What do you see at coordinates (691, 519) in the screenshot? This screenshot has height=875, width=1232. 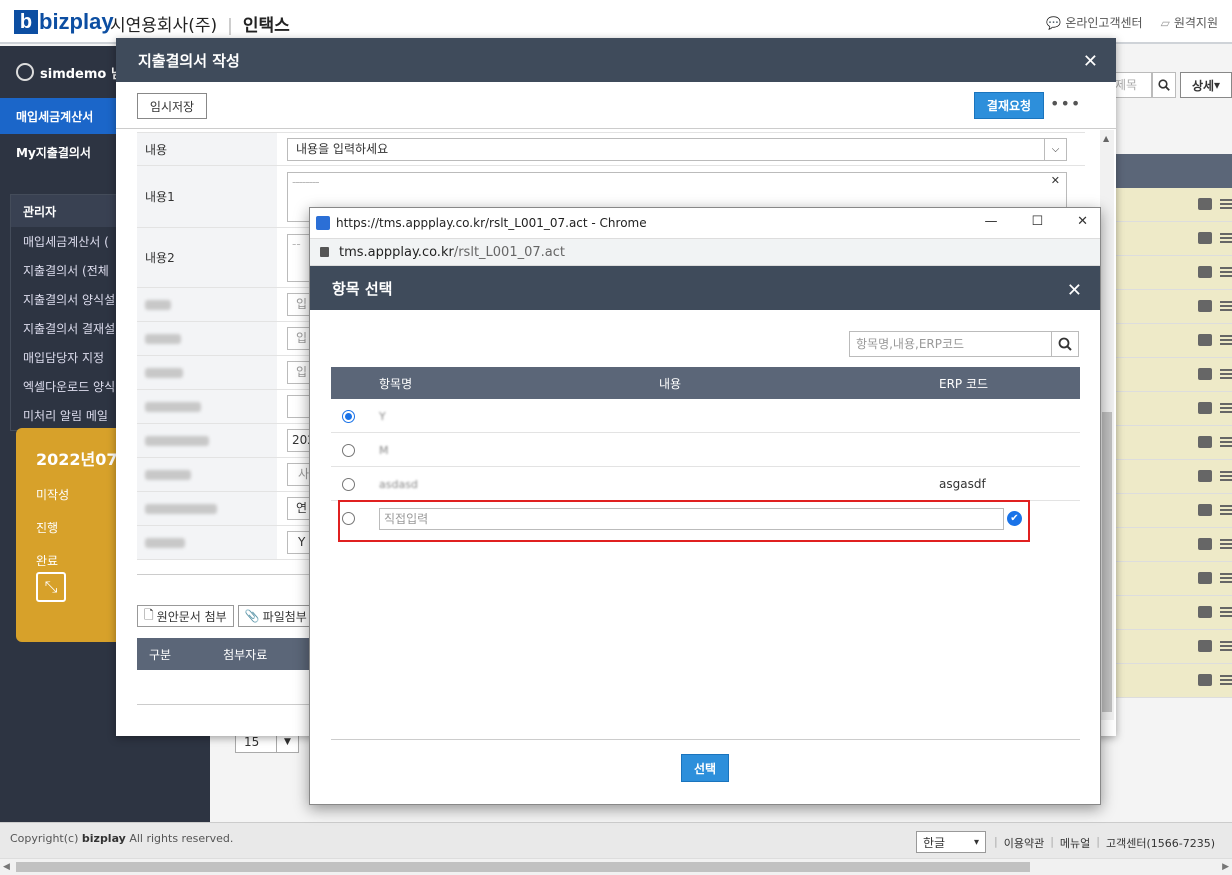 I see `direct-input-field: 직접입력` at bounding box center [691, 519].